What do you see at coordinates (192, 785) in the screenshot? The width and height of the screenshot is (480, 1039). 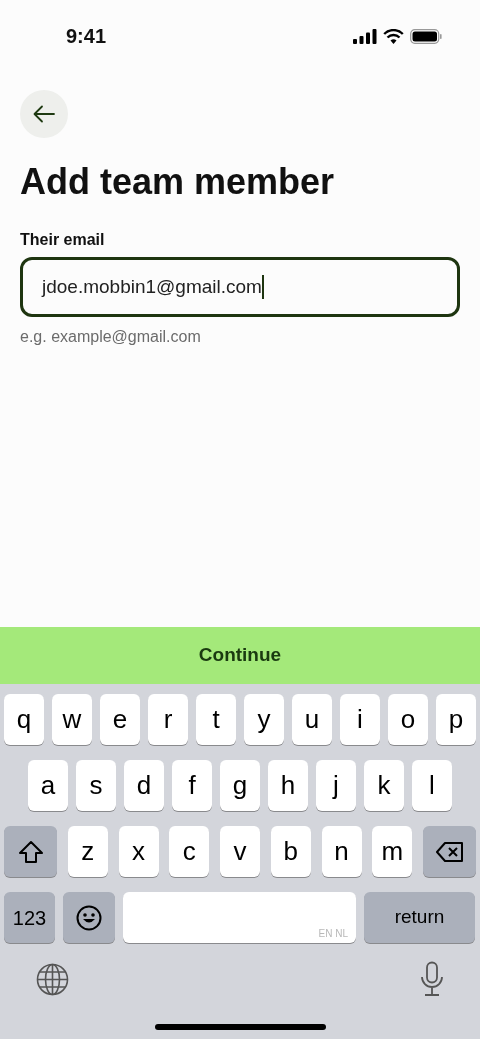 I see `key: f` at bounding box center [192, 785].